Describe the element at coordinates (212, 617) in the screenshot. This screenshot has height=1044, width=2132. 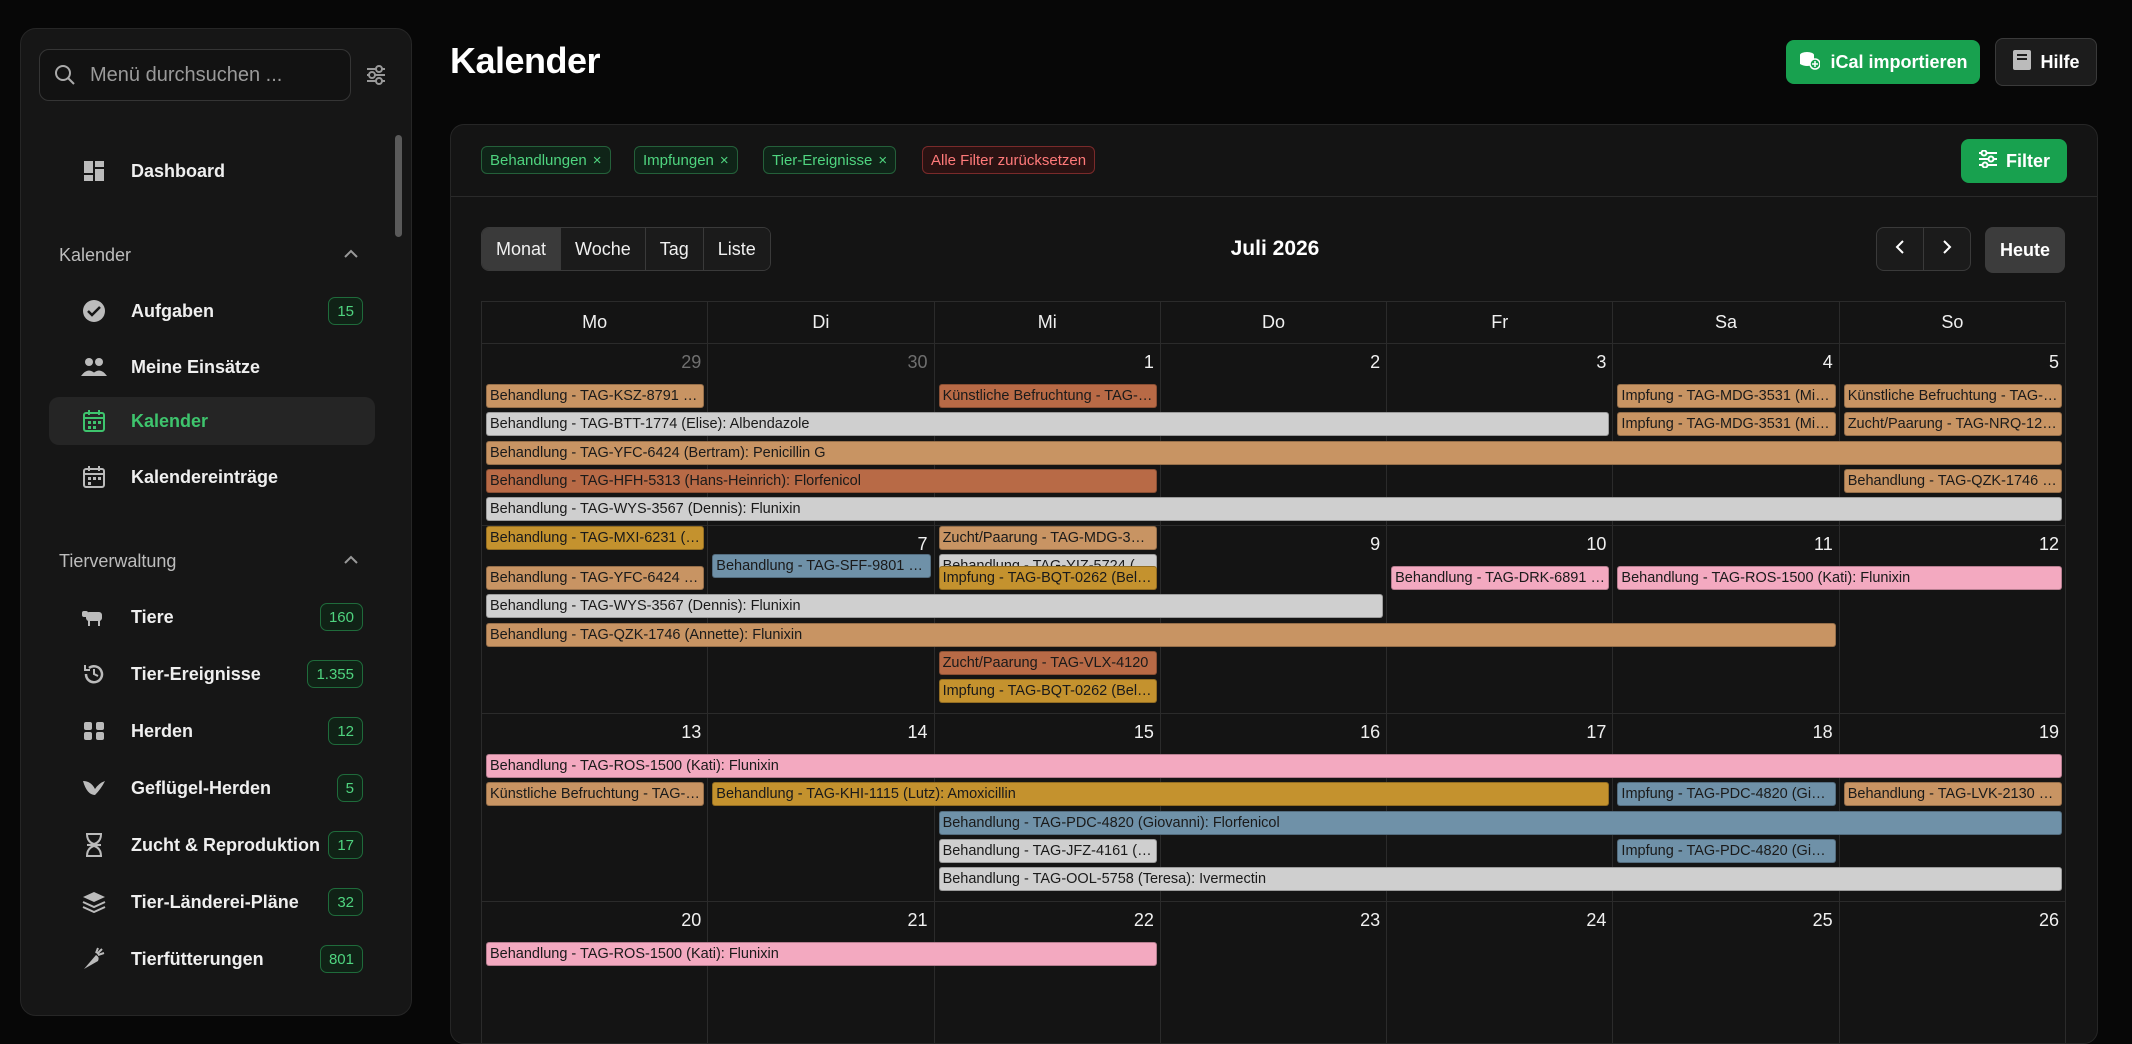
I see `sidebar-item-tiere: Tiere 160` at that location.